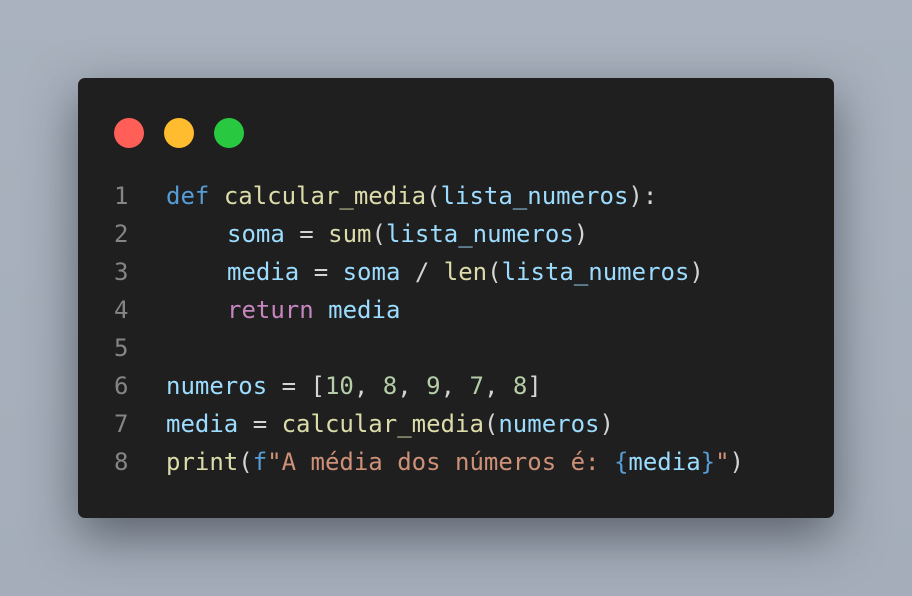 The height and width of the screenshot is (596, 912). I want to click on minimize-dot-icon, so click(179, 133).